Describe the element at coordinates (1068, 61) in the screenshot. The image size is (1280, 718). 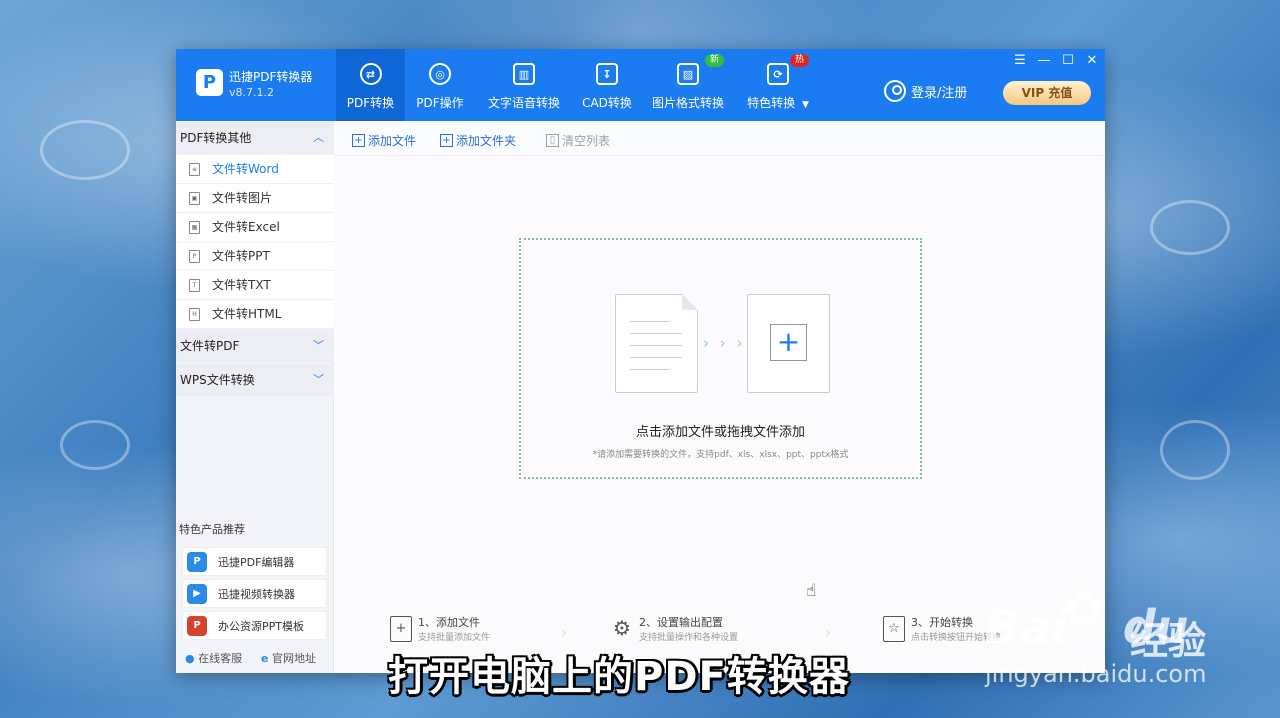
I see `maximize-button: ☐` at that location.